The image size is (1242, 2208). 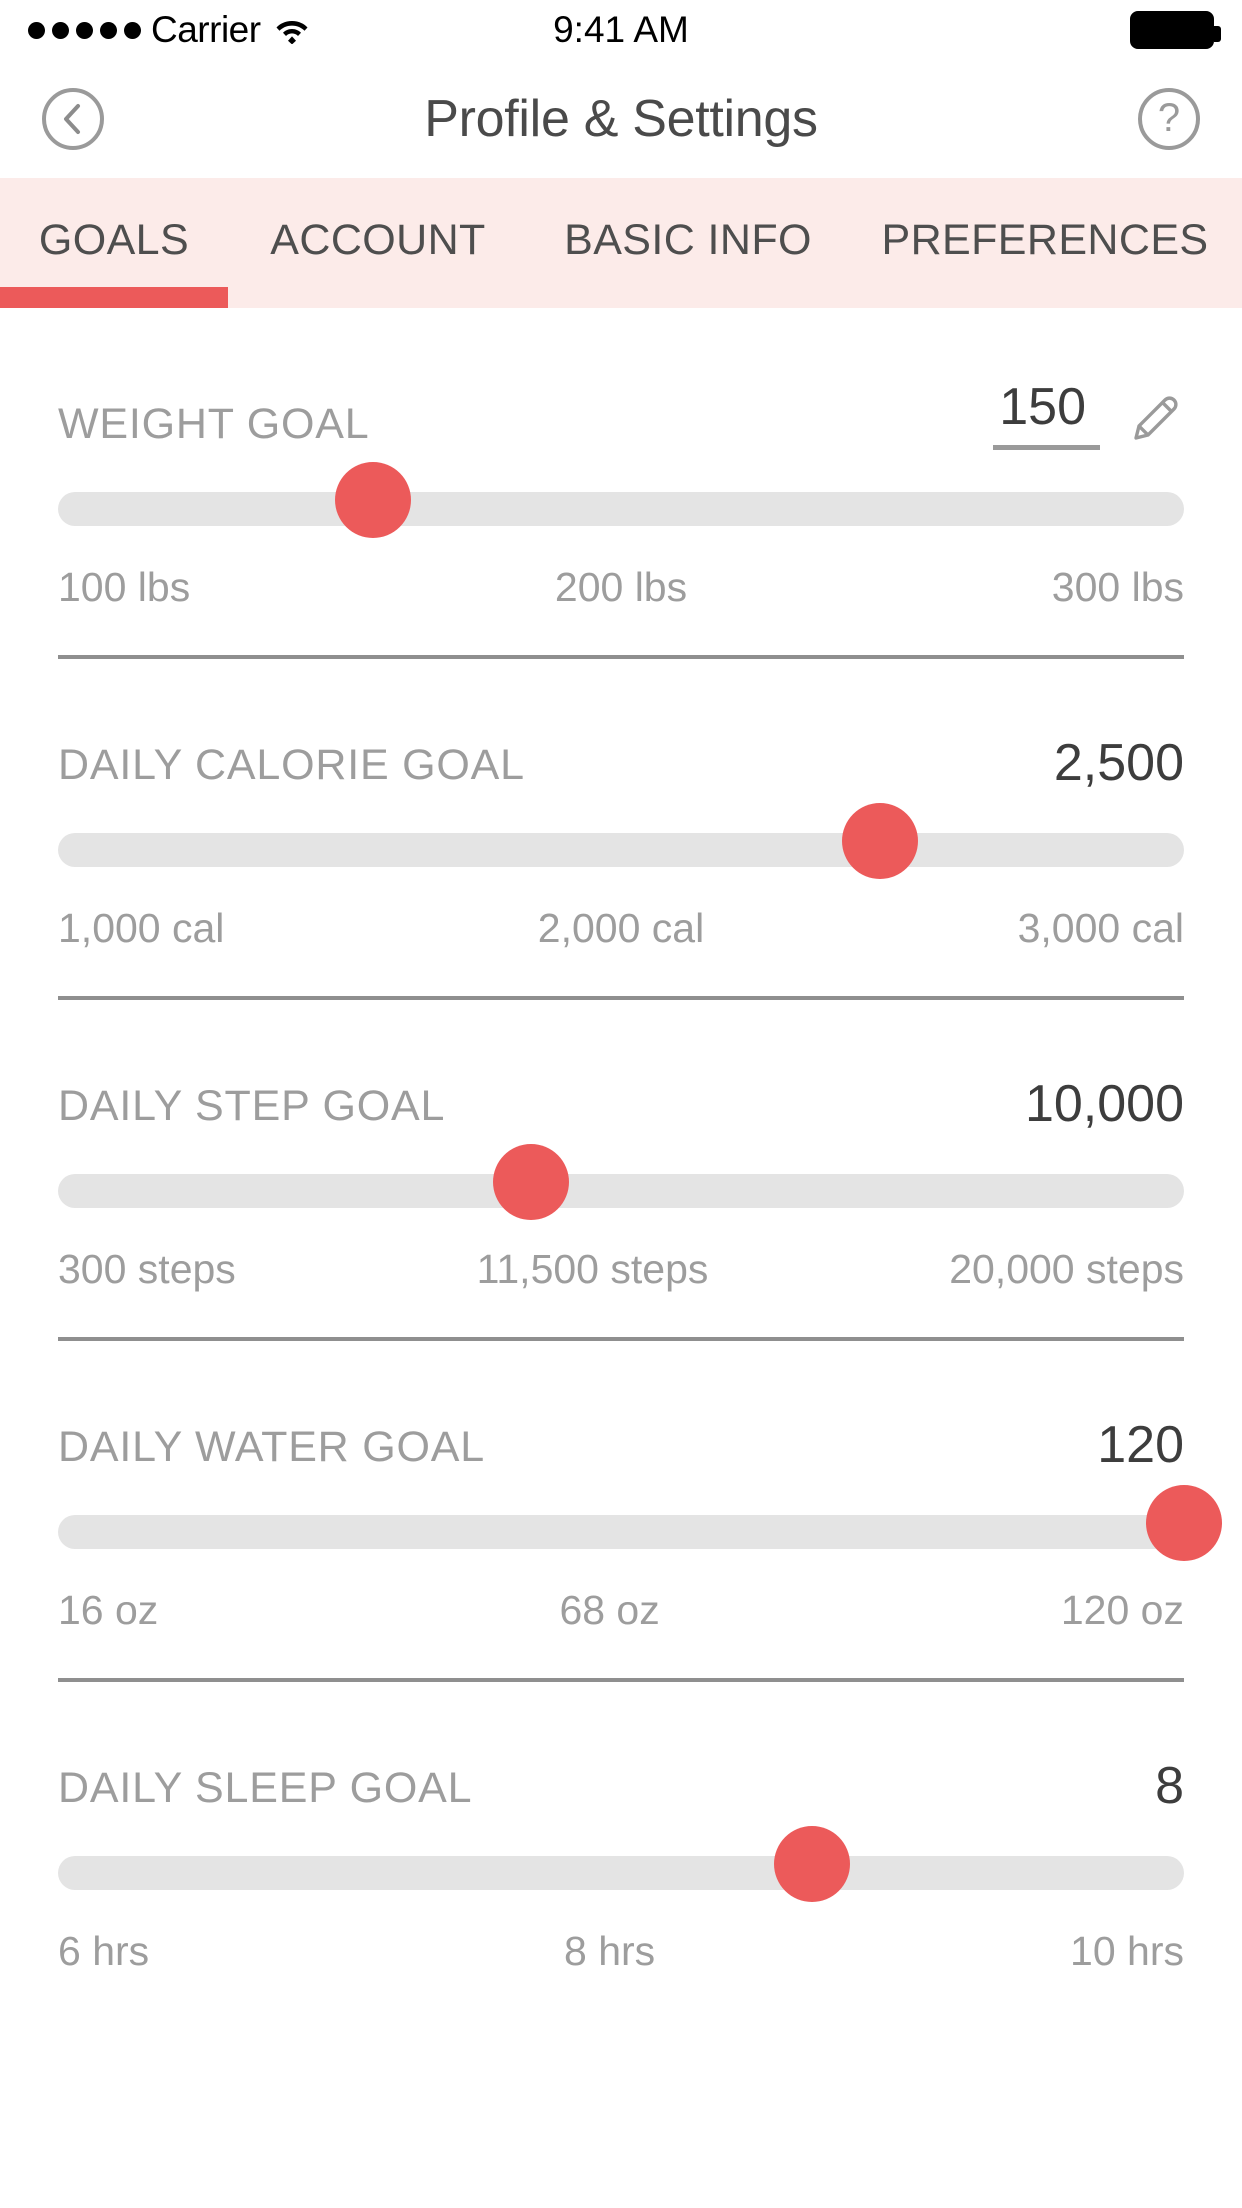 I want to click on goal-row-sleep: DAILY SLEEP GOAL 8 6 hrs 8 hrs 10 hrs, so click(x=621, y=1828).